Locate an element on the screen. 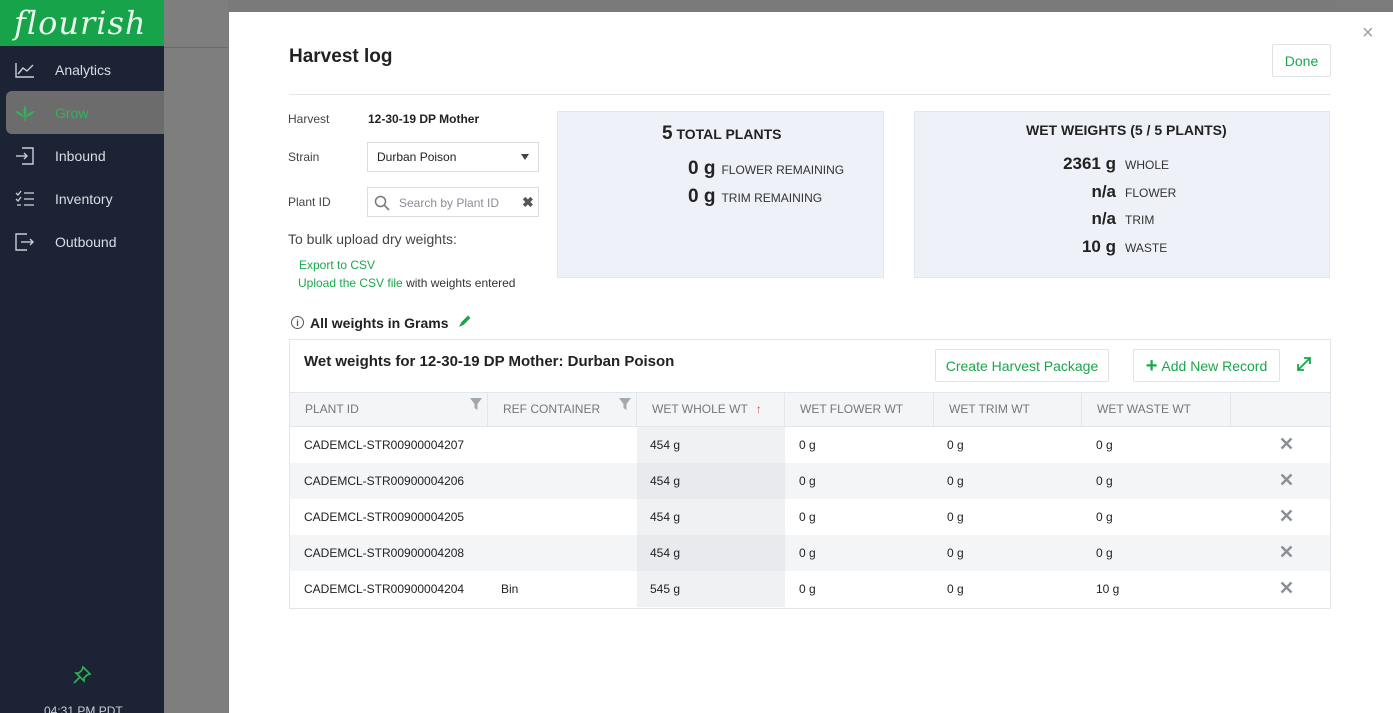 This screenshot has width=1393, height=713. outbound-icon is located at coordinates (25, 242).